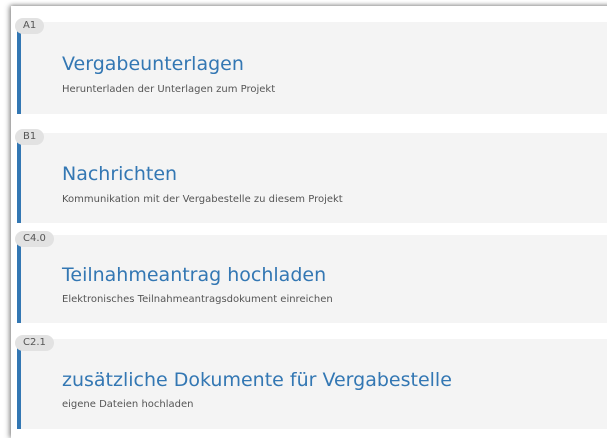 This screenshot has width=607, height=438. I want to click on section-code-badge: A1, so click(30, 26).